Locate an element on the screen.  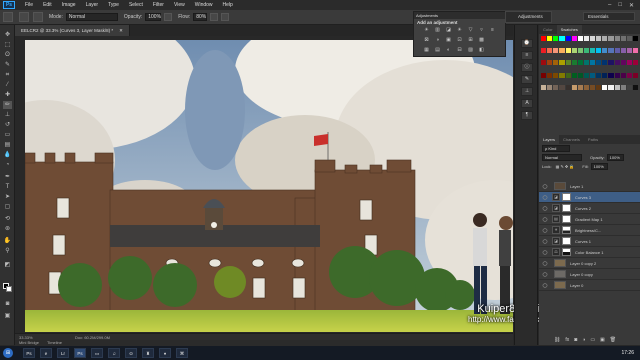
taskbar-app: ♦ is located at coordinates (165, 353).